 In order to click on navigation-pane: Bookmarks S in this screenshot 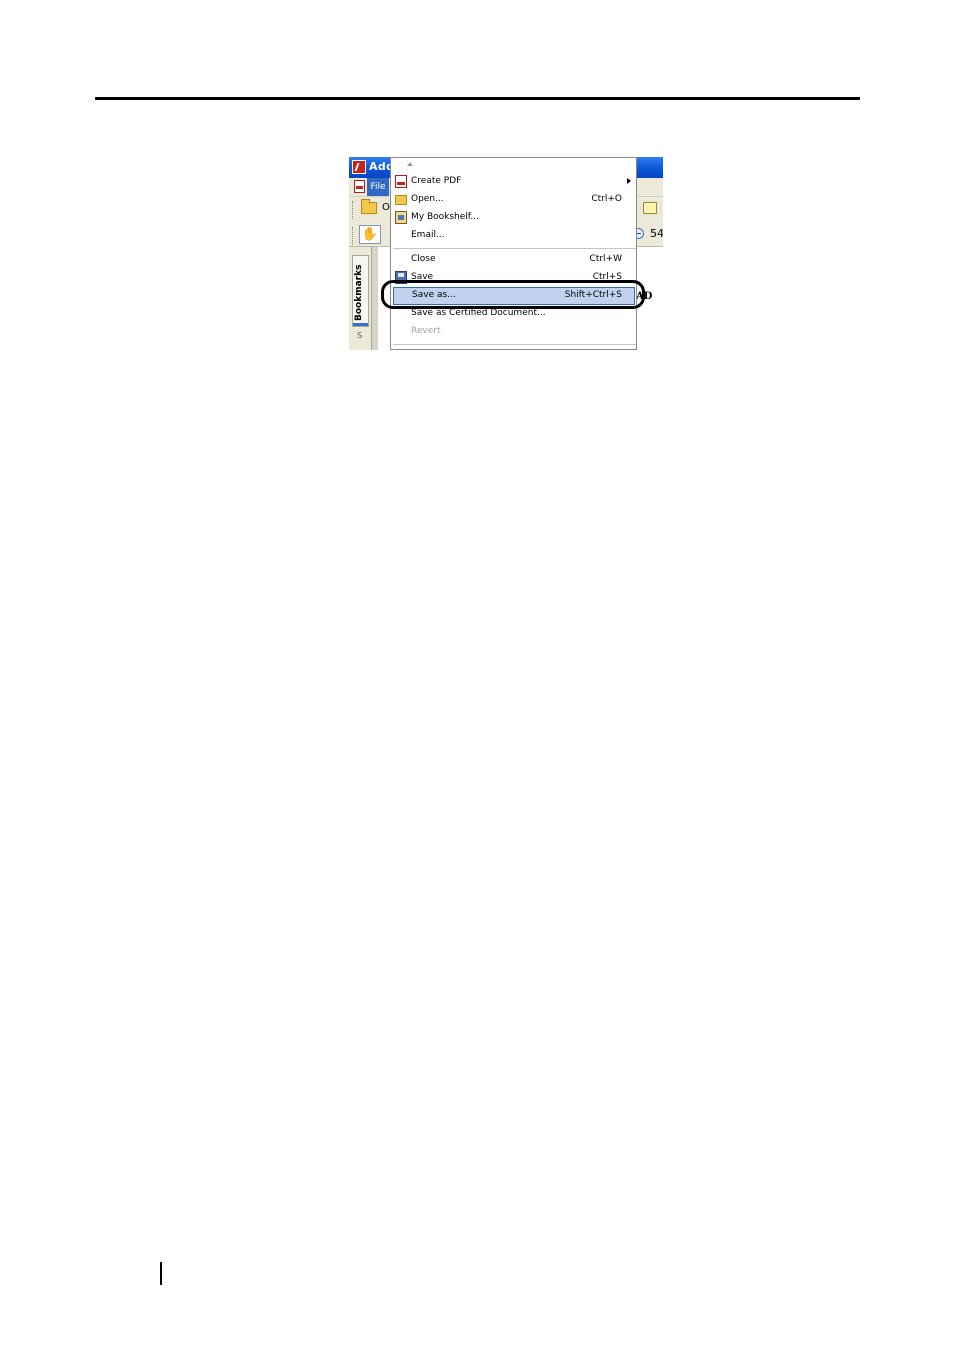, I will do `click(360, 298)`.